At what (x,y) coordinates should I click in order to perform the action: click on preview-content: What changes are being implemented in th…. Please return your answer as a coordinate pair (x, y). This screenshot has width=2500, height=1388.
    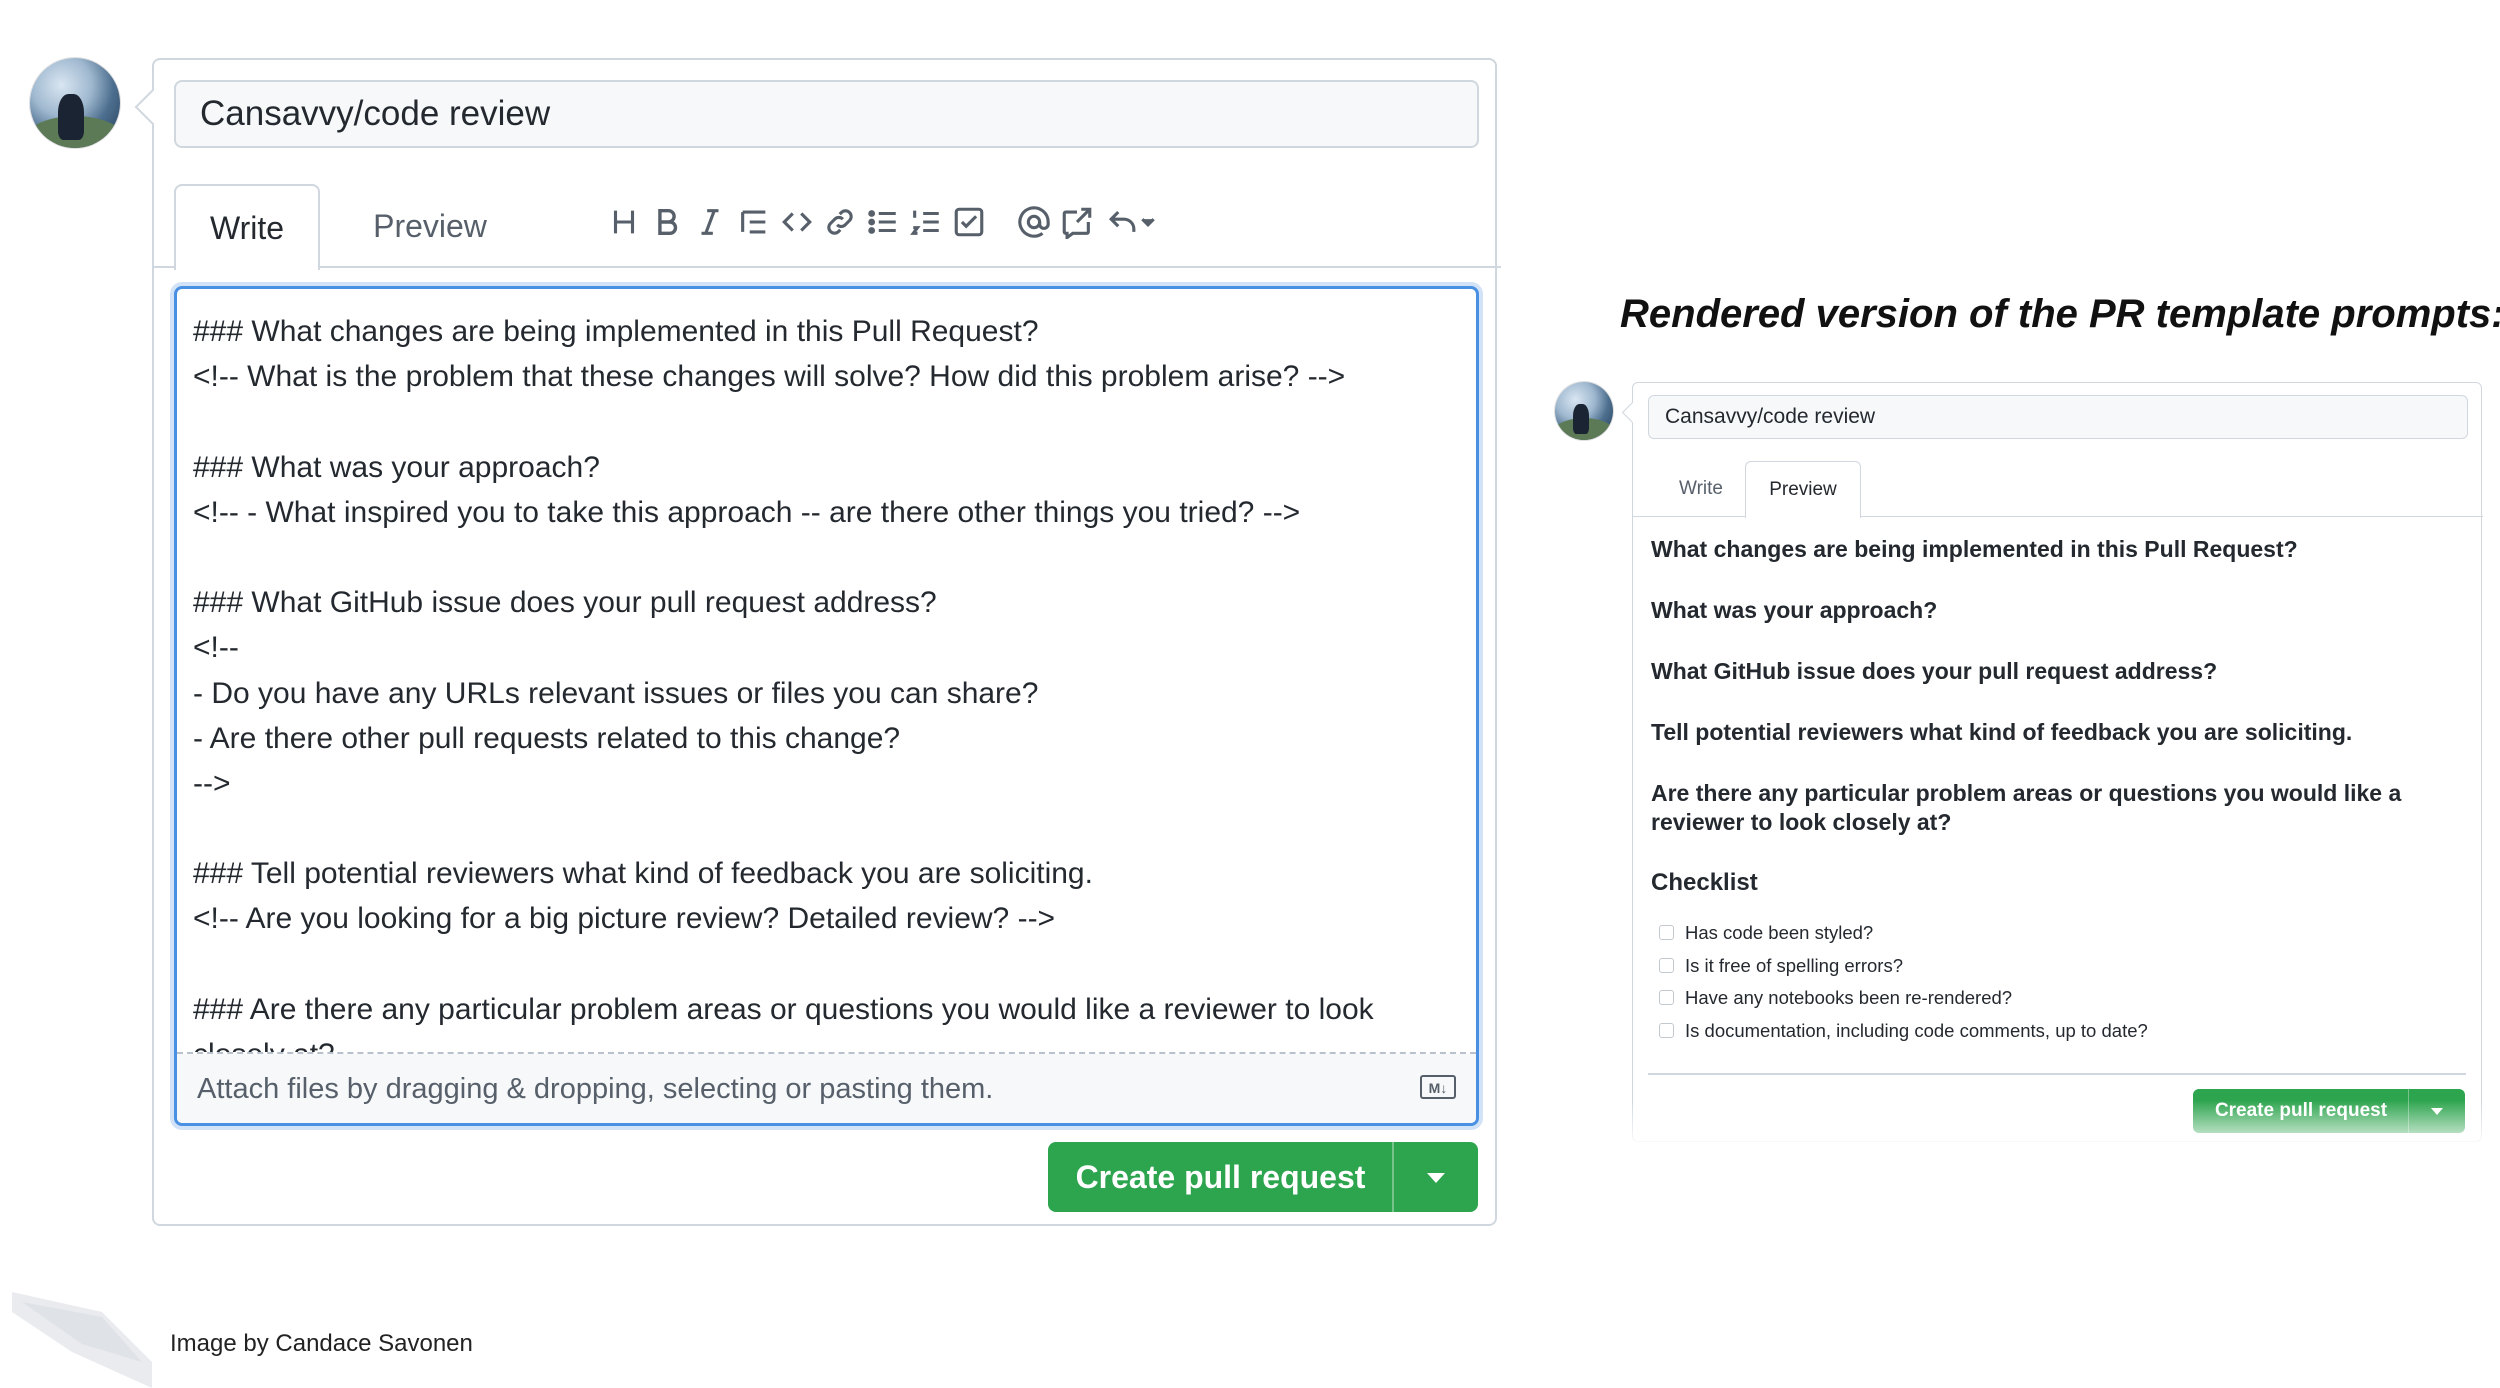
    Looking at the image, I should click on (2056, 791).